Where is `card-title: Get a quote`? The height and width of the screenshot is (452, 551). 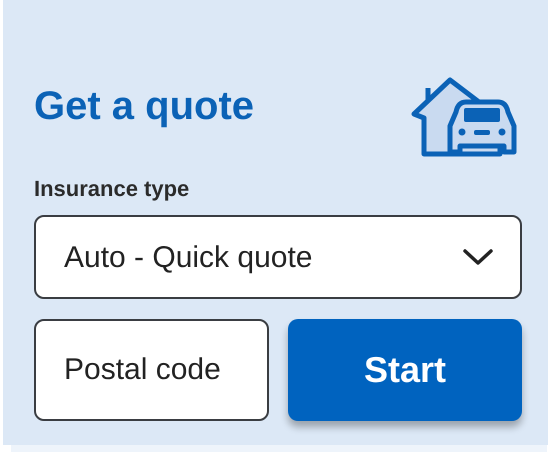 card-title: Get a quote is located at coordinates (144, 106).